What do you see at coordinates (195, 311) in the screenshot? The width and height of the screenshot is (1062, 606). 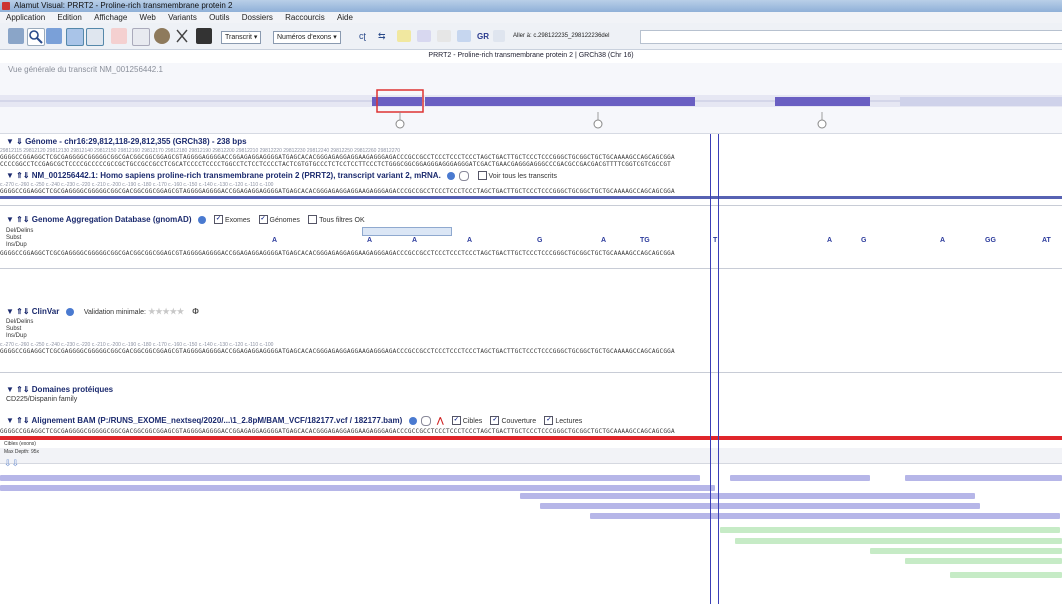 I see `phi-icon: Φ` at bounding box center [195, 311].